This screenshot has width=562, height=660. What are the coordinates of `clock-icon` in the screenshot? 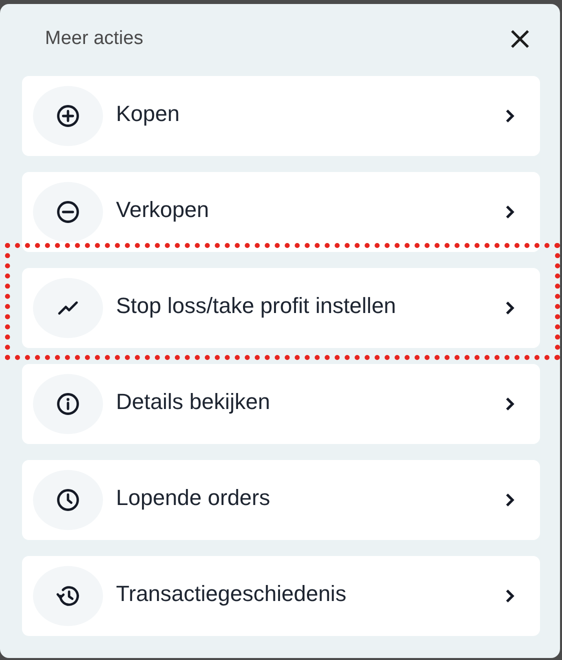 It's located at (68, 500).